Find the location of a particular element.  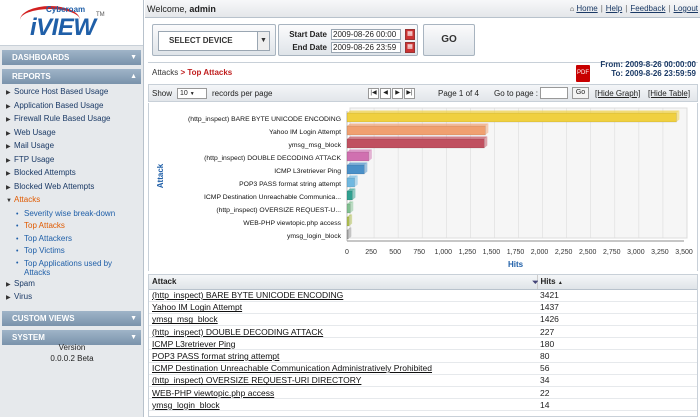

sidebar-subitem-top-victims: • Top Victims is located at coordinates (71, 251).